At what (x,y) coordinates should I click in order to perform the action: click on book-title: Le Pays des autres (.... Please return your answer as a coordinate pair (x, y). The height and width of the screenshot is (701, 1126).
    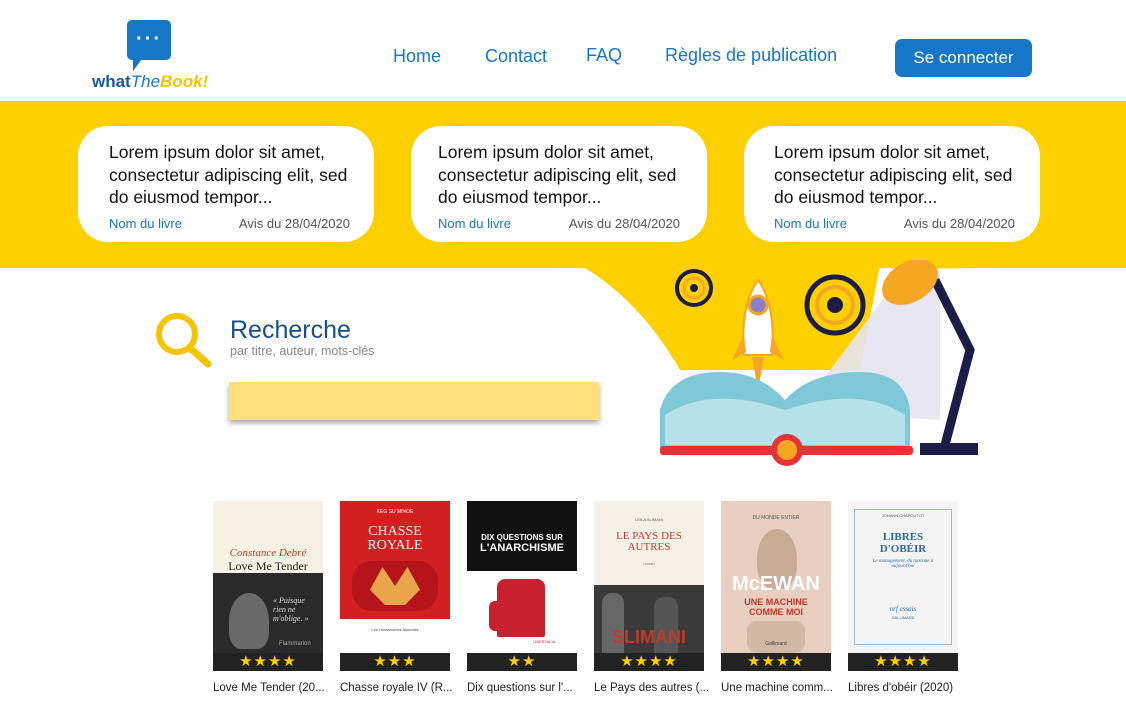
    Looking at the image, I should click on (652, 688).